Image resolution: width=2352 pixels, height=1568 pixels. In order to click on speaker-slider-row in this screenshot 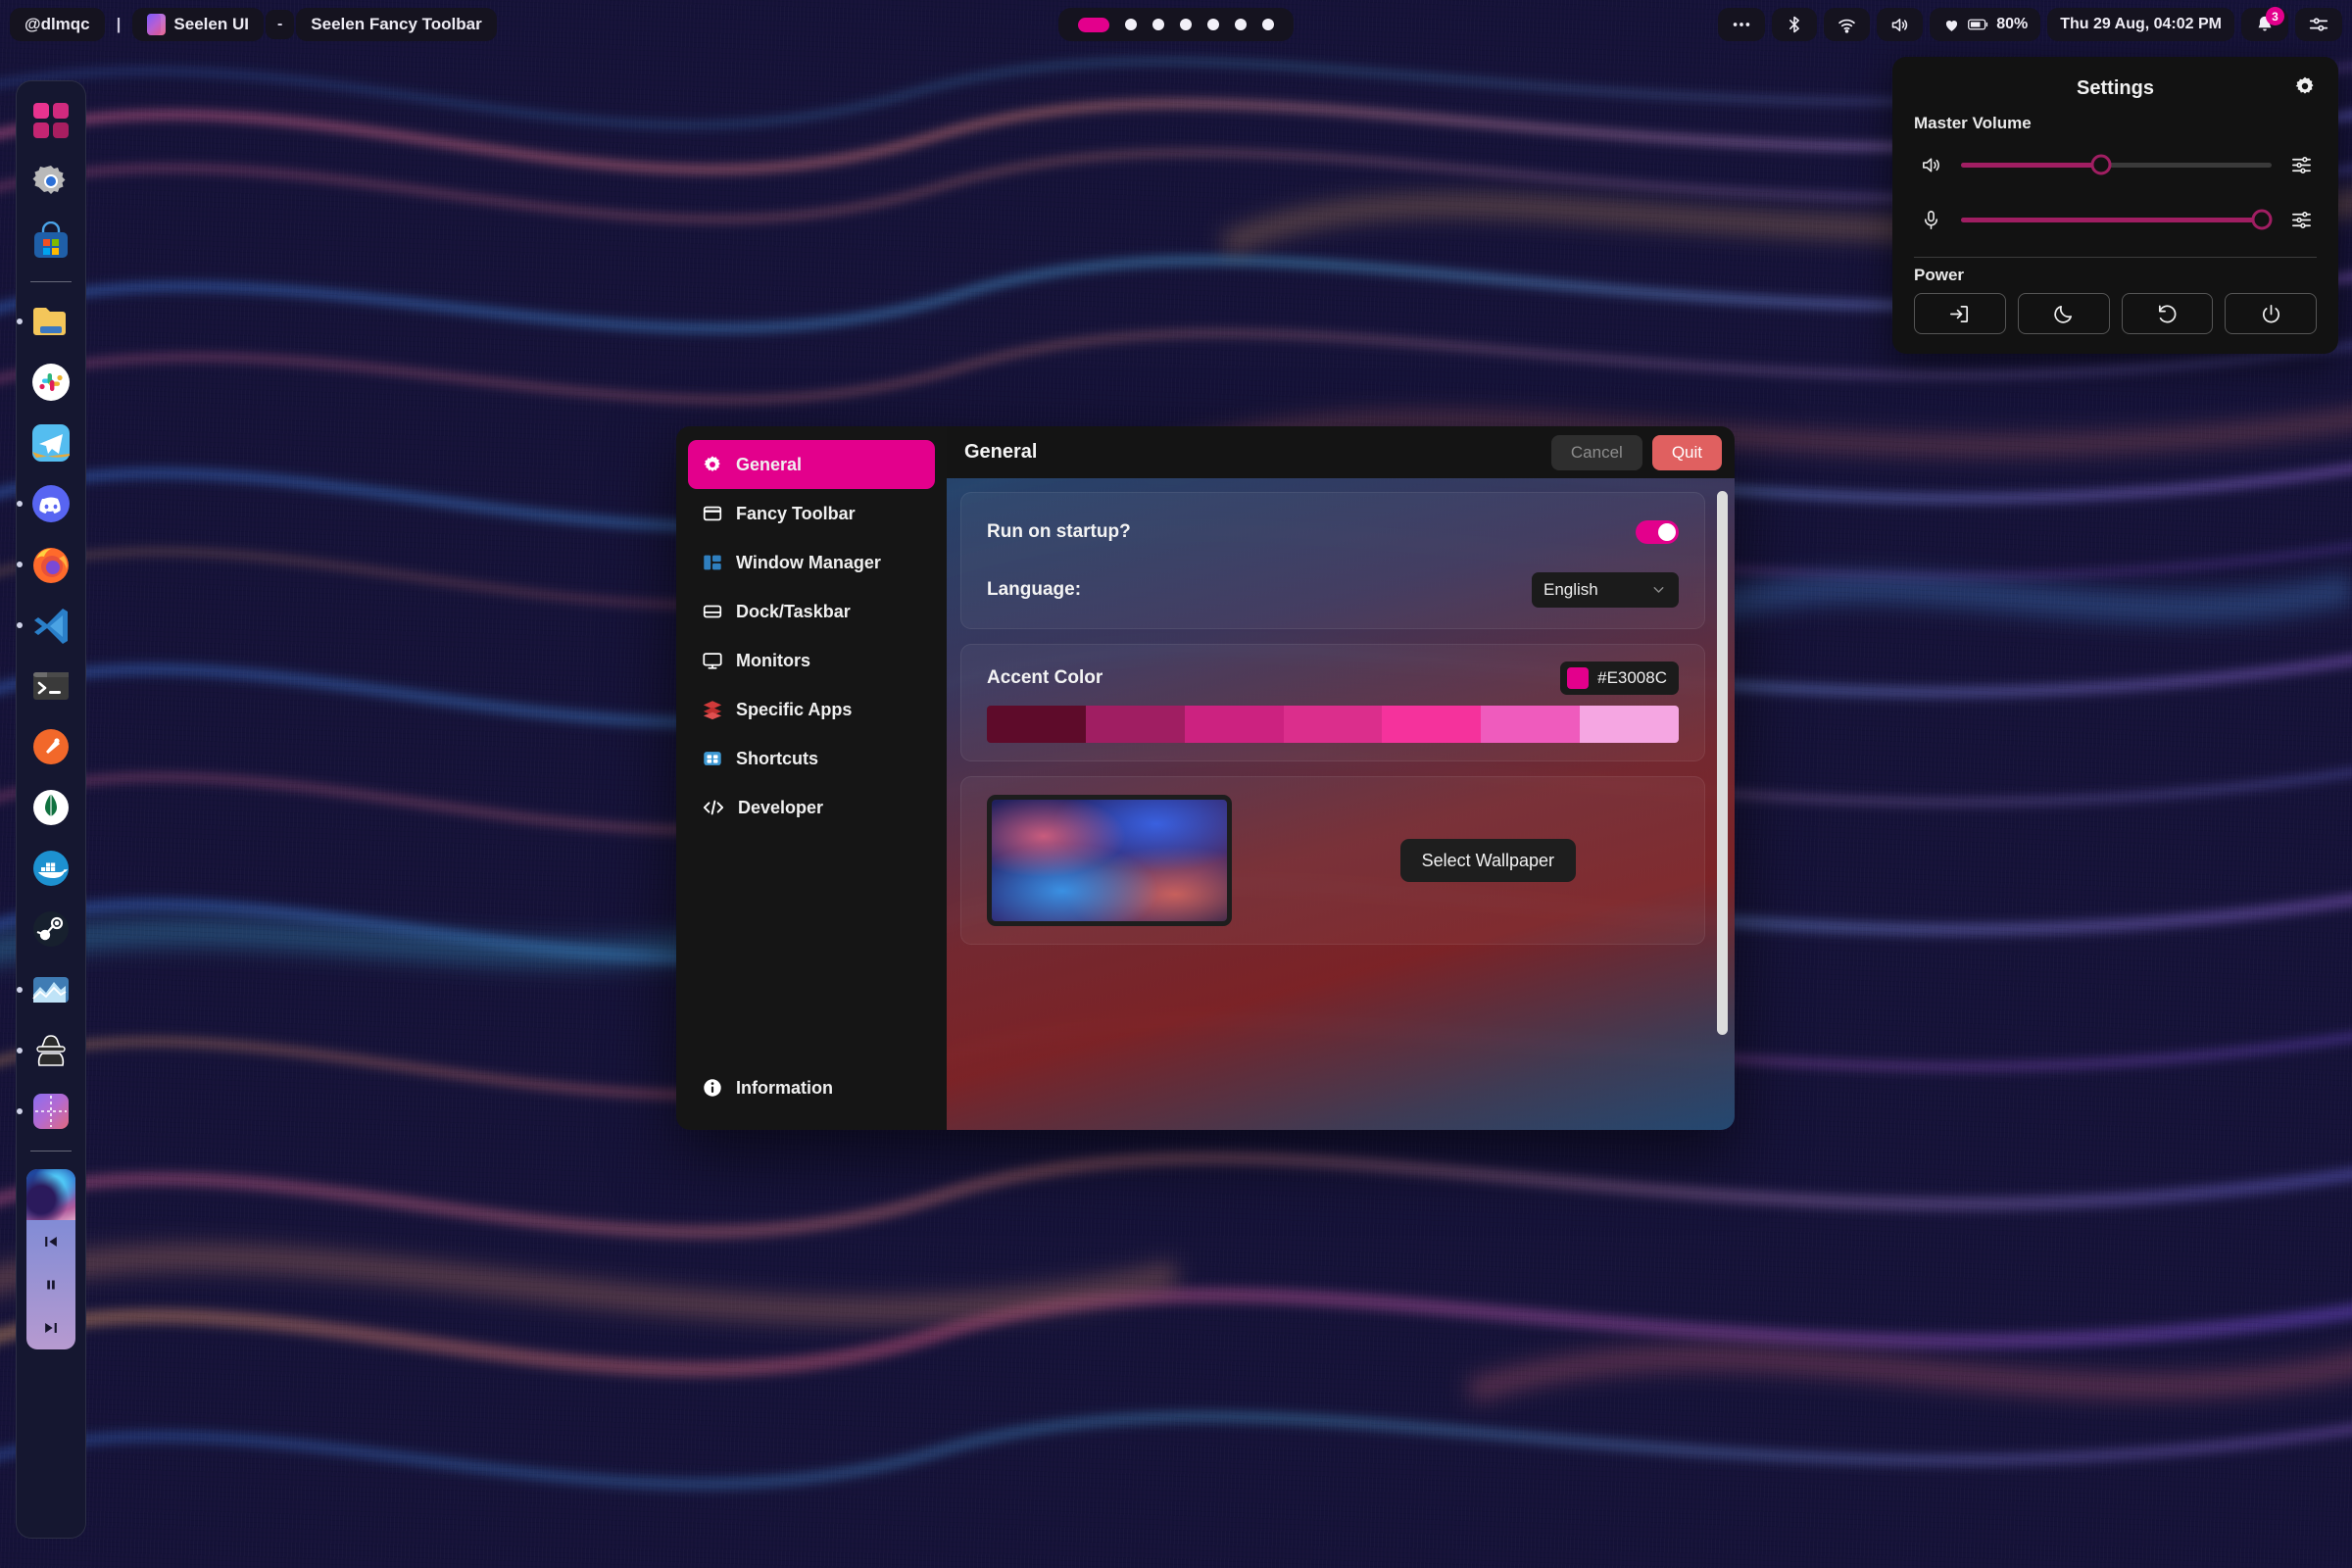, I will do `click(2115, 164)`.